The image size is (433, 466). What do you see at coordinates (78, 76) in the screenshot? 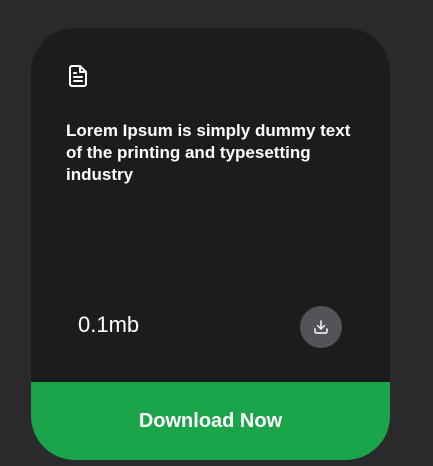
I see `document-icon` at bounding box center [78, 76].